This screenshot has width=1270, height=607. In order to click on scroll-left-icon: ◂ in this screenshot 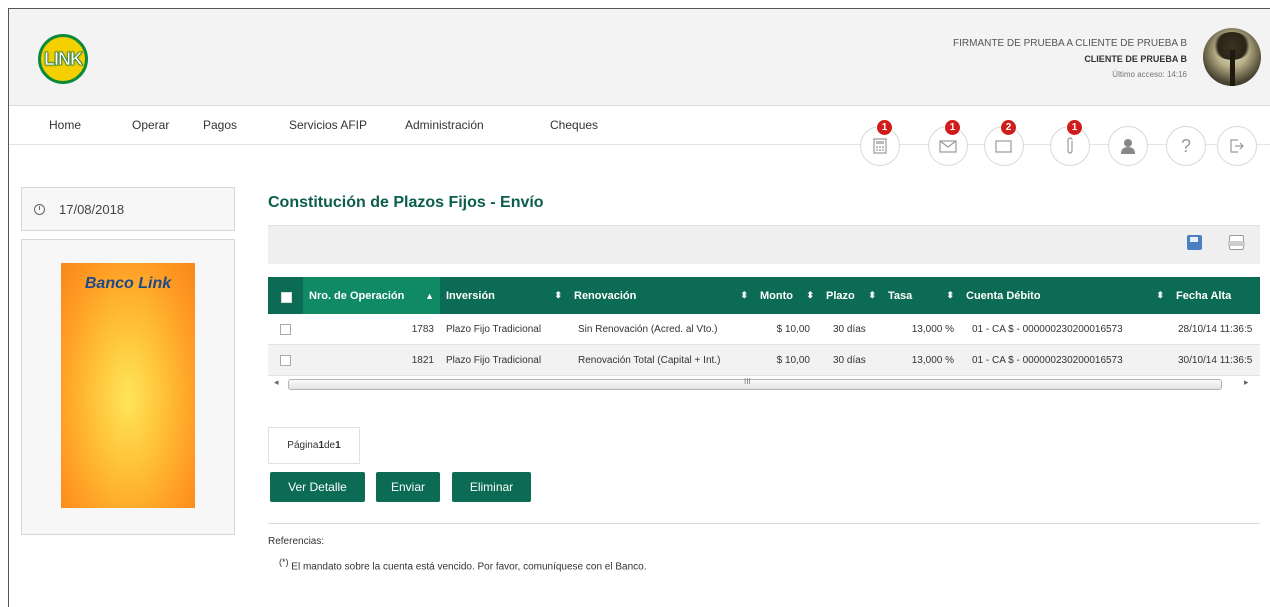, I will do `click(276, 382)`.